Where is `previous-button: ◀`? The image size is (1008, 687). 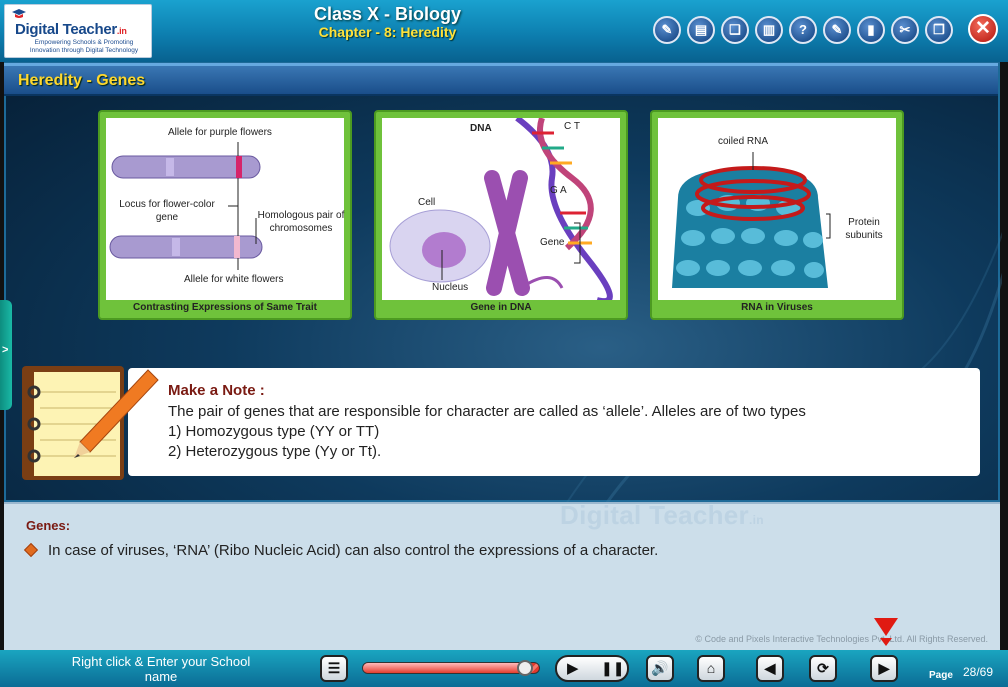
previous-button: ◀ is located at coordinates (770, 668).